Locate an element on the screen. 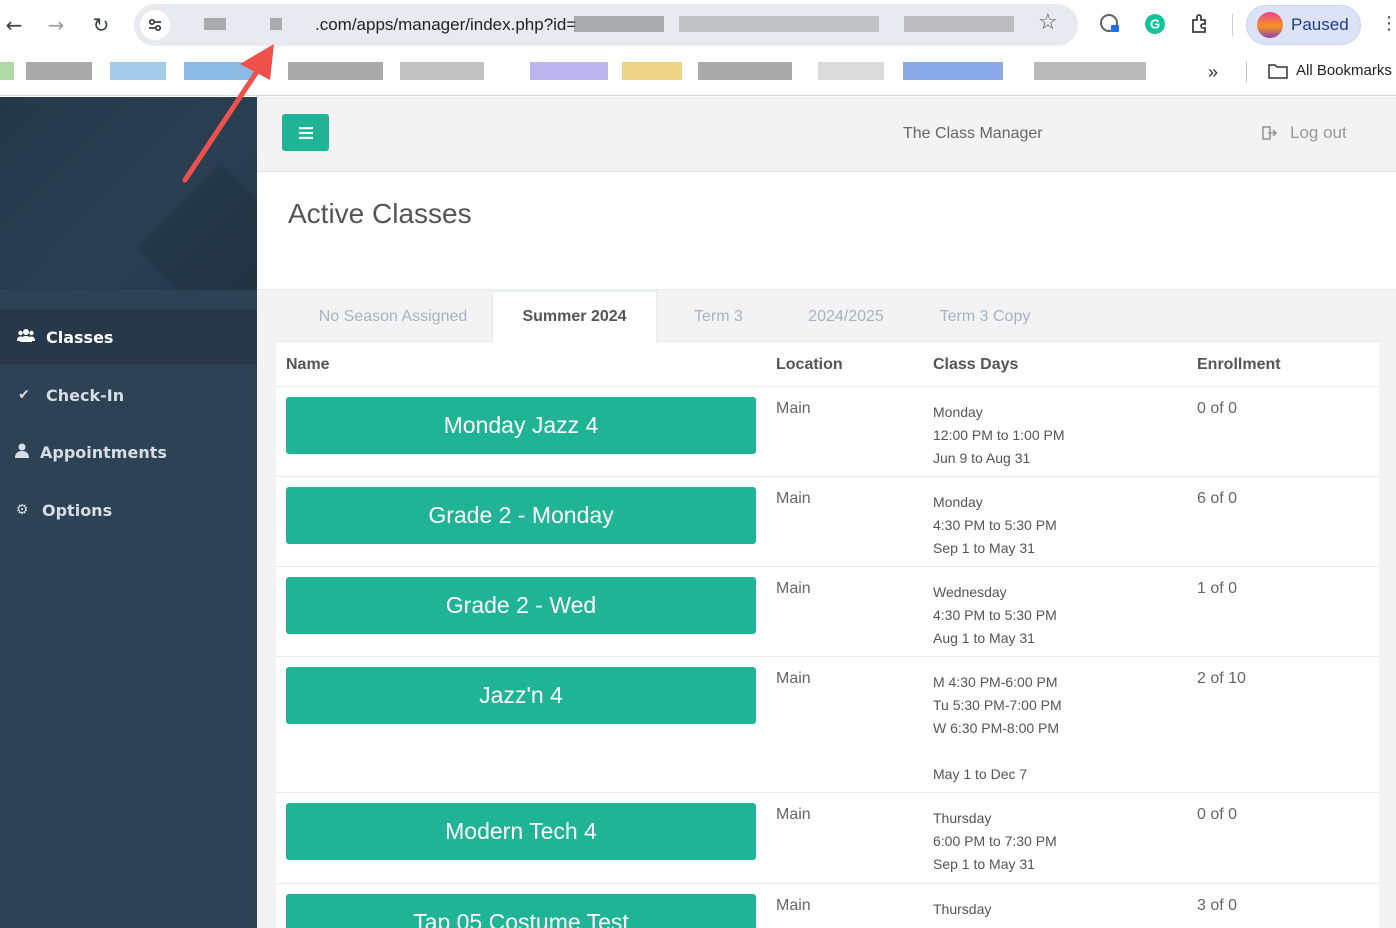 Image resolution: width=1396 pixels, height=928 pixels. profile-paused-button: Paused is located at coordinates (1303, 25).